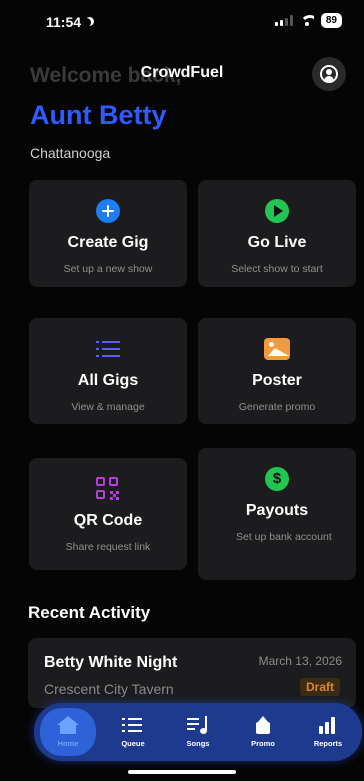 The height and width of the screenshot is (781, 364). Describe the element at coordinates (182, 72) in the screenshot. I see `app-title: CrowdFuel` at that location.